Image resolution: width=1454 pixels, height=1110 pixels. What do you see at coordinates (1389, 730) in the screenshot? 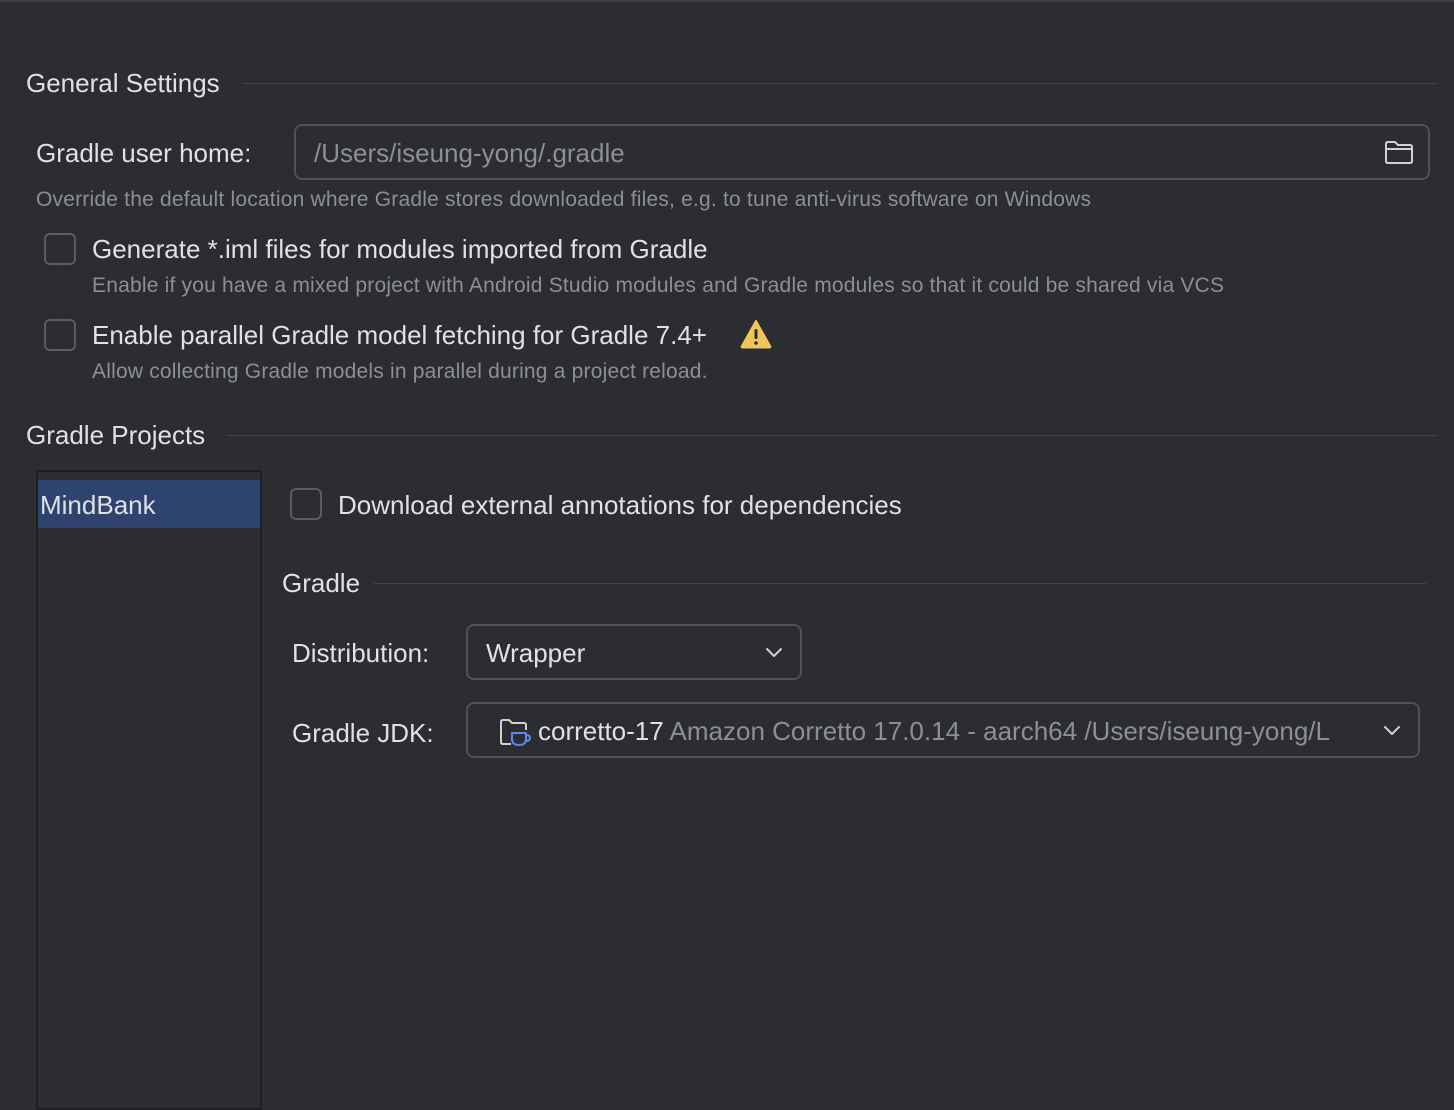
I see `jdk-chevron-down-icon` at bounding box center [1389, 730].